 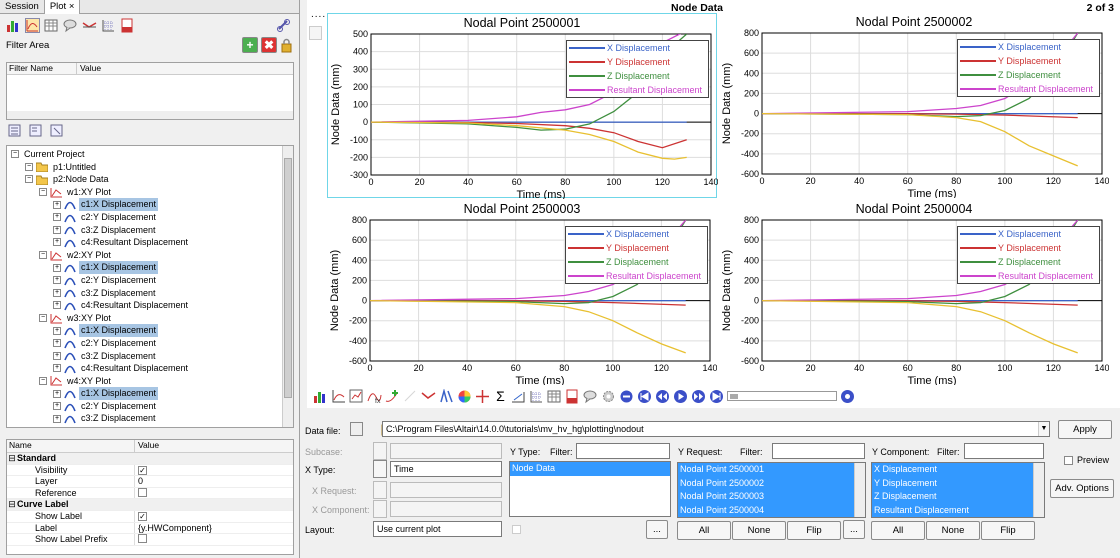 What do you see at coordinates (51, 25) in the screenshot?
I see `table-icon` at bounding box center [51, 25].